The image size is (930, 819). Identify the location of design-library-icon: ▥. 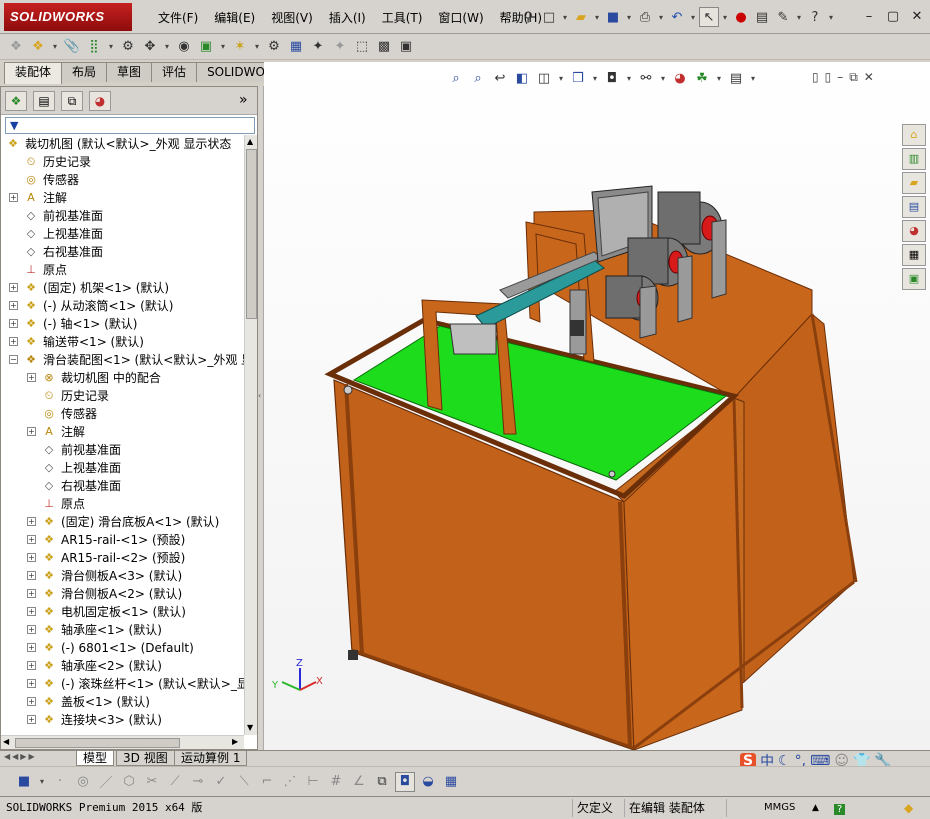
(914, 159).